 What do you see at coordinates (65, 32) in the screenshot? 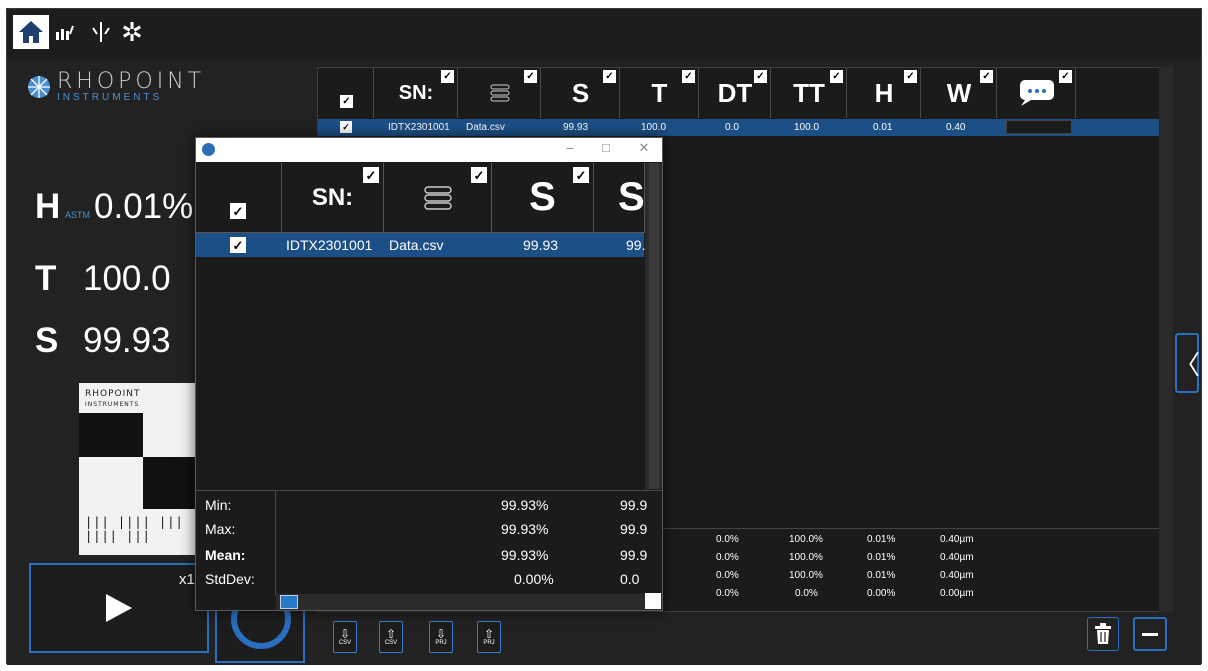
I see `chart-icon` at bounding box center [65, 32].